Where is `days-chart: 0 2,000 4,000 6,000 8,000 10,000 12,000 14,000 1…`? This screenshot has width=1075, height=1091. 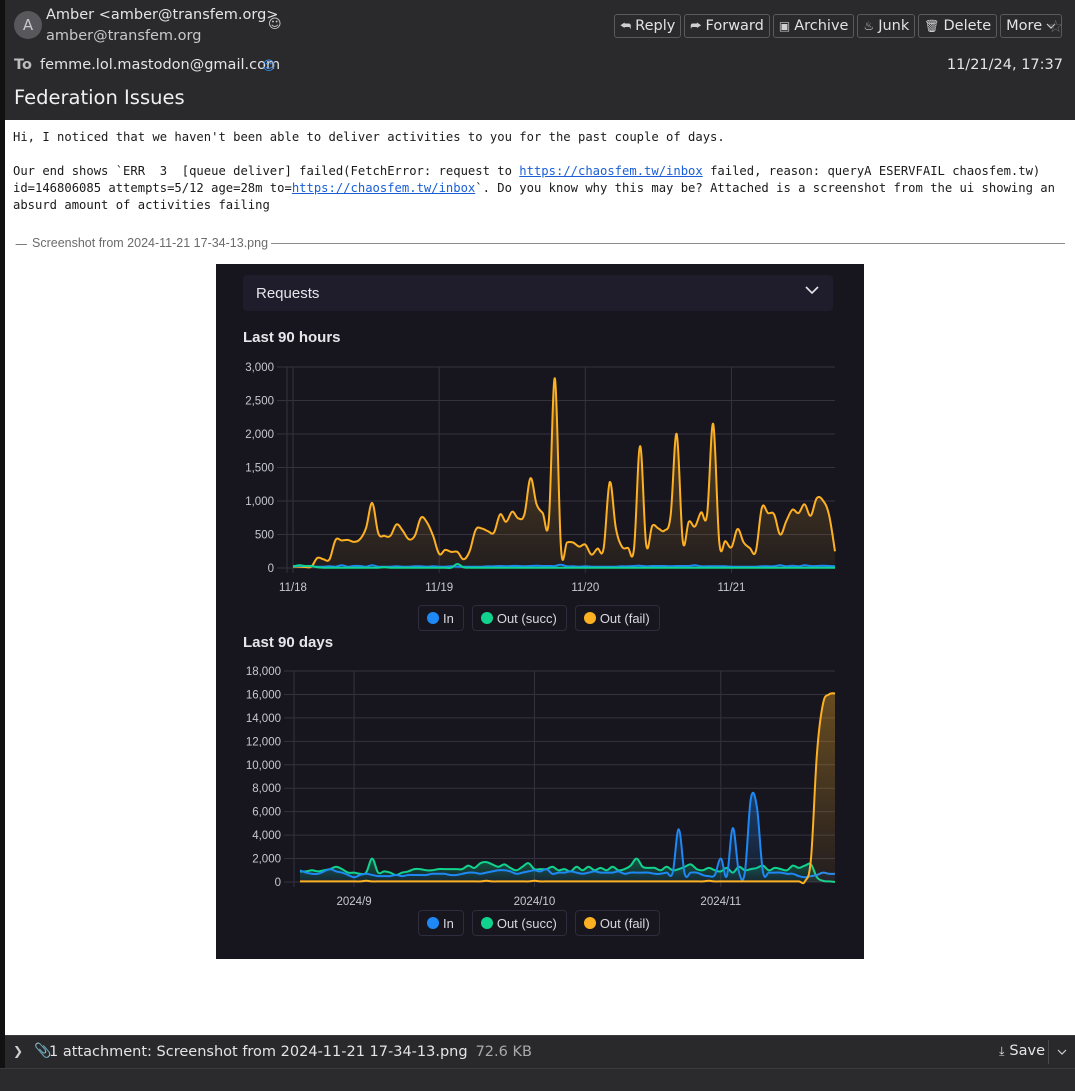
days-chart: 0 2,000 4,000 6,000 8,000 10,000 12,000 14,000 1… is located at coordinates (541, 787).